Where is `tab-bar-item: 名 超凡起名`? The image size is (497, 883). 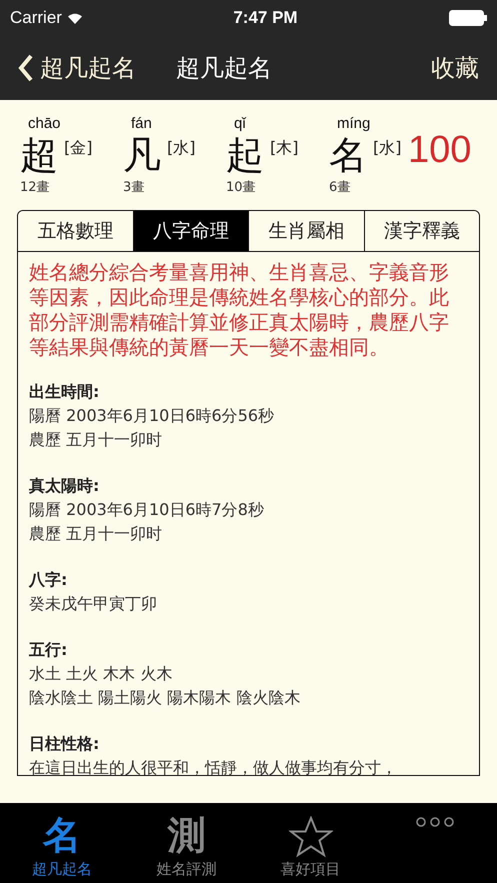
tab-bar-item: 名 超凡起名 is located at coordinates (62, 843).